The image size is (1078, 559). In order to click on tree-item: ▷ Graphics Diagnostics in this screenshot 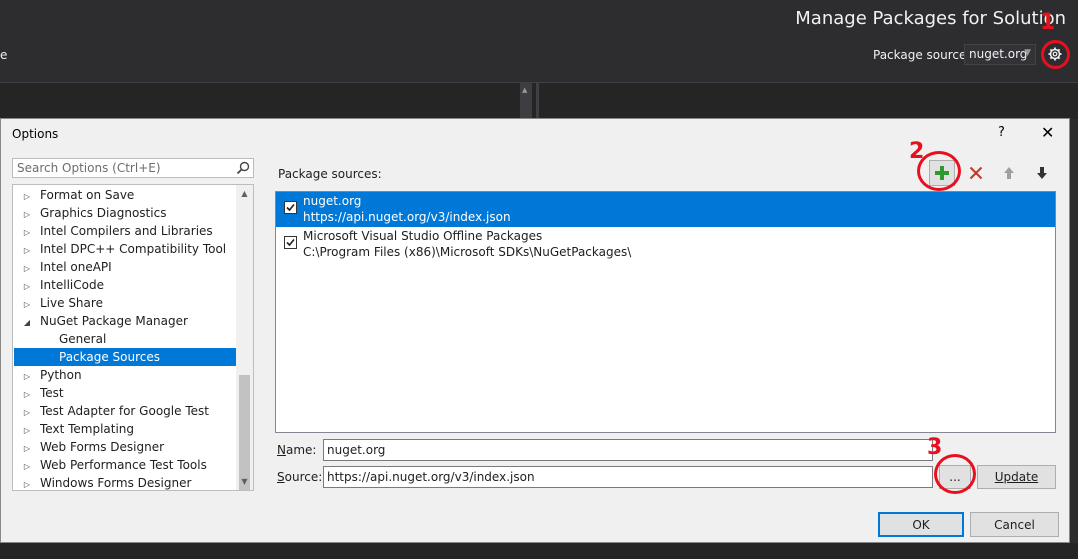, I will do `click(125, 213)`.